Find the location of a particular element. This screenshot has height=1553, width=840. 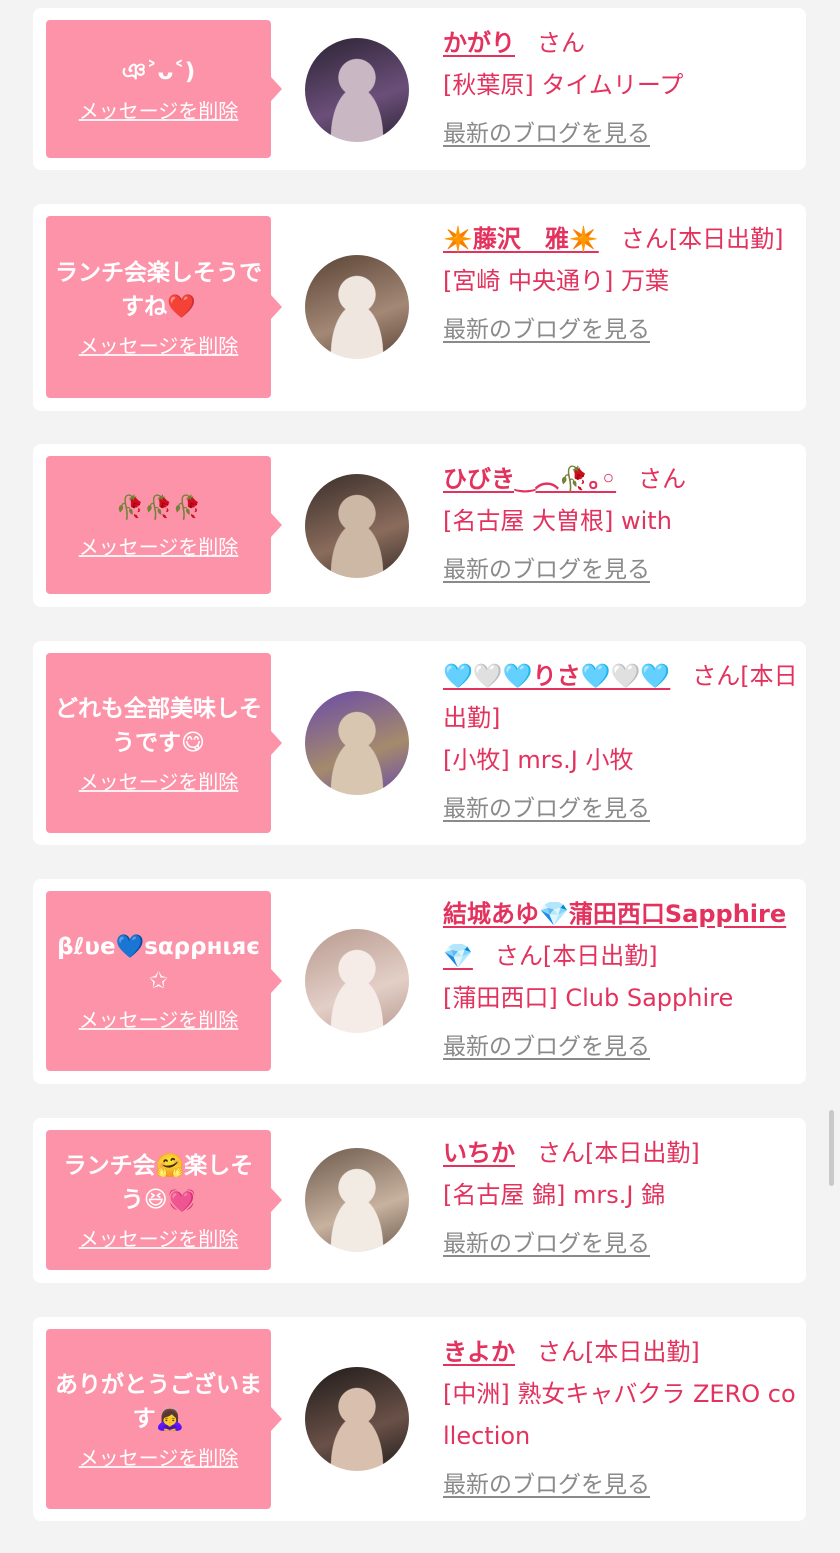

shop-name: [中洲] 熟女キャバクラ ZERO collection is located at coordinates (619, 1415).